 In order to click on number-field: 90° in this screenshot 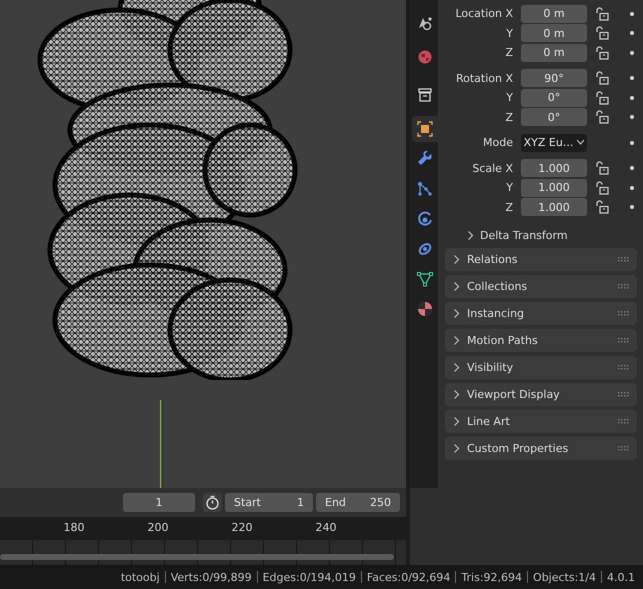, I will do `click(554, 78)`.